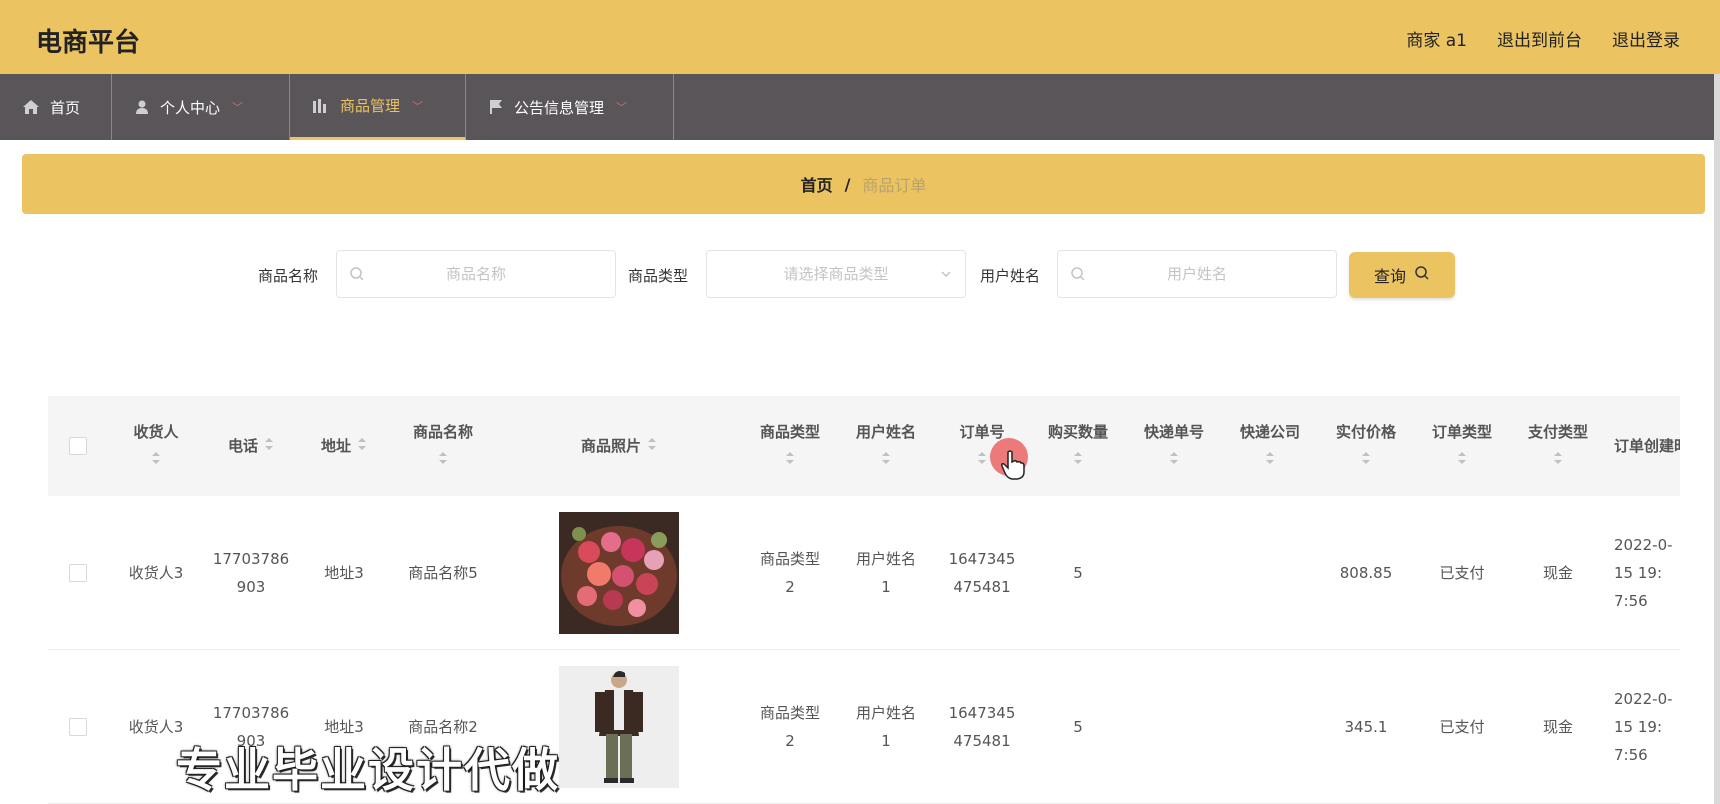 The image size is (1720, 804). Describe the element at coordinates (559, 107) in the screenshot. I see `nav-label-notice-management: 公告信息管理` at that location.